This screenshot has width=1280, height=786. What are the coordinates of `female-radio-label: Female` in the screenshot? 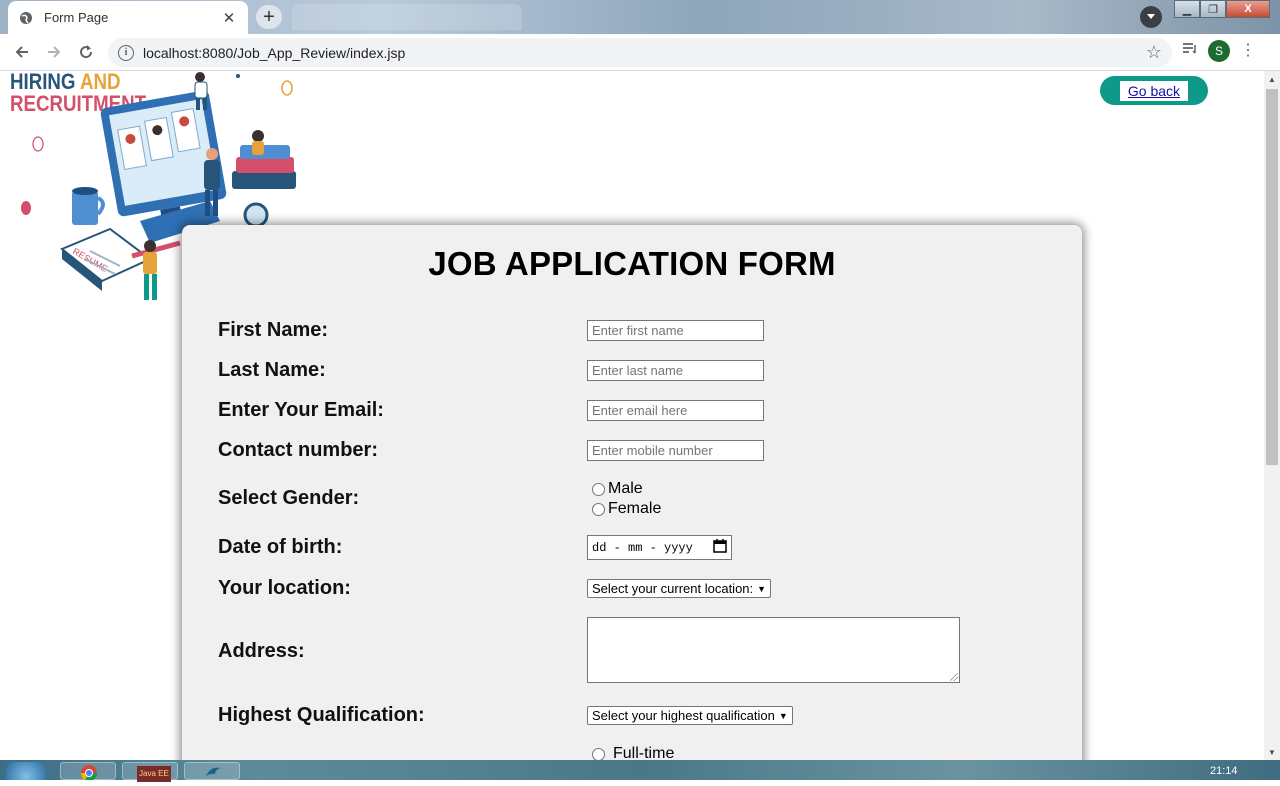 It's located at (635, 508).